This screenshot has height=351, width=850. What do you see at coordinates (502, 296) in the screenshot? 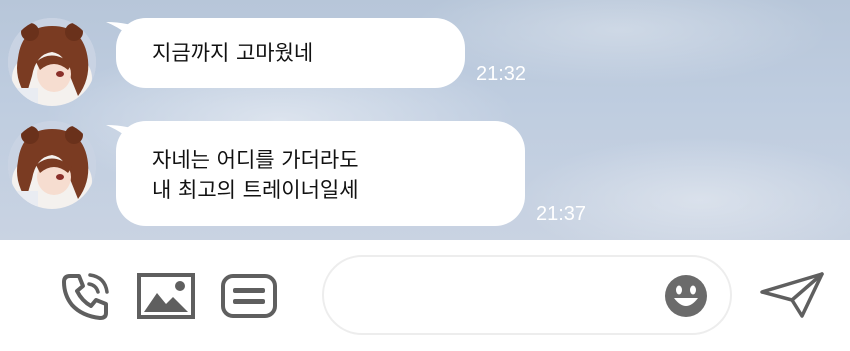
I see `message-input` at bounding box center [502, 296].